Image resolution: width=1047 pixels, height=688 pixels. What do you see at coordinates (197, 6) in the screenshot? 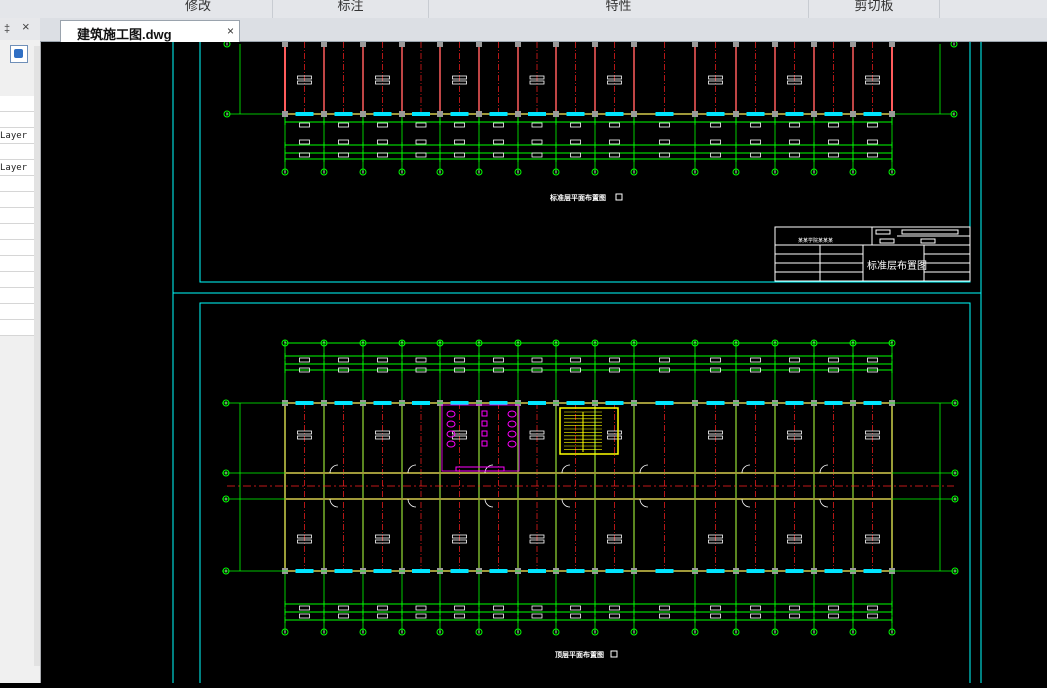
I see `ribbon-group-modify-label: 修改` at bounding box center [197, 6].